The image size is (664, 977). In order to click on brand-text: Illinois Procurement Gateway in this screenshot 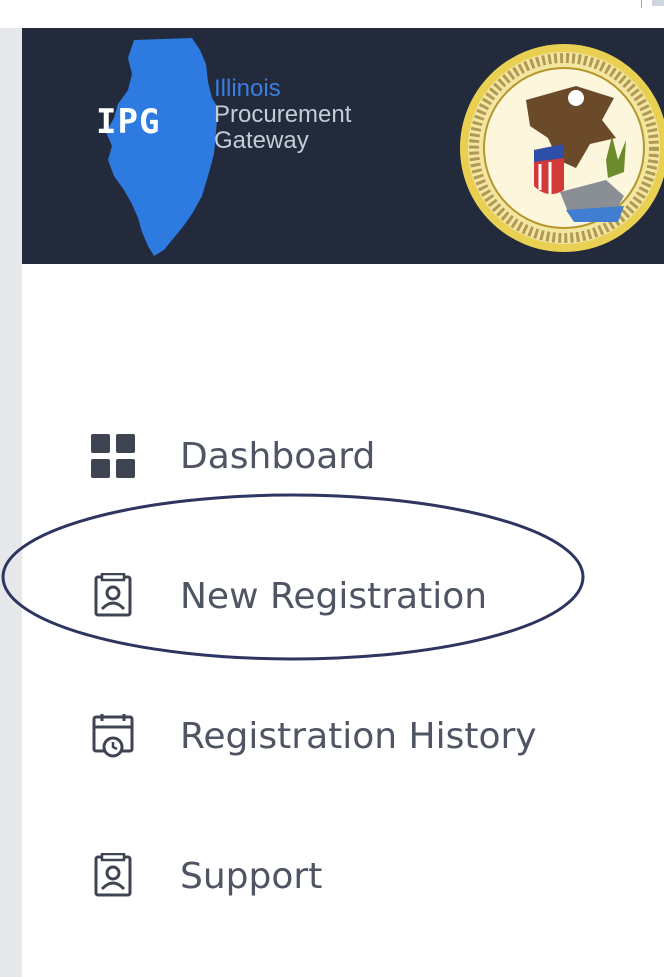, I will do `click(282, 115)`.